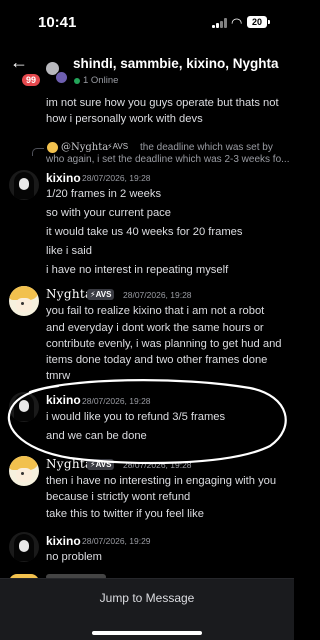 Image resolution: width=320 pixels, height=640 pixels. I want to click on reply-author: @Nyghta, so click(84, 147).